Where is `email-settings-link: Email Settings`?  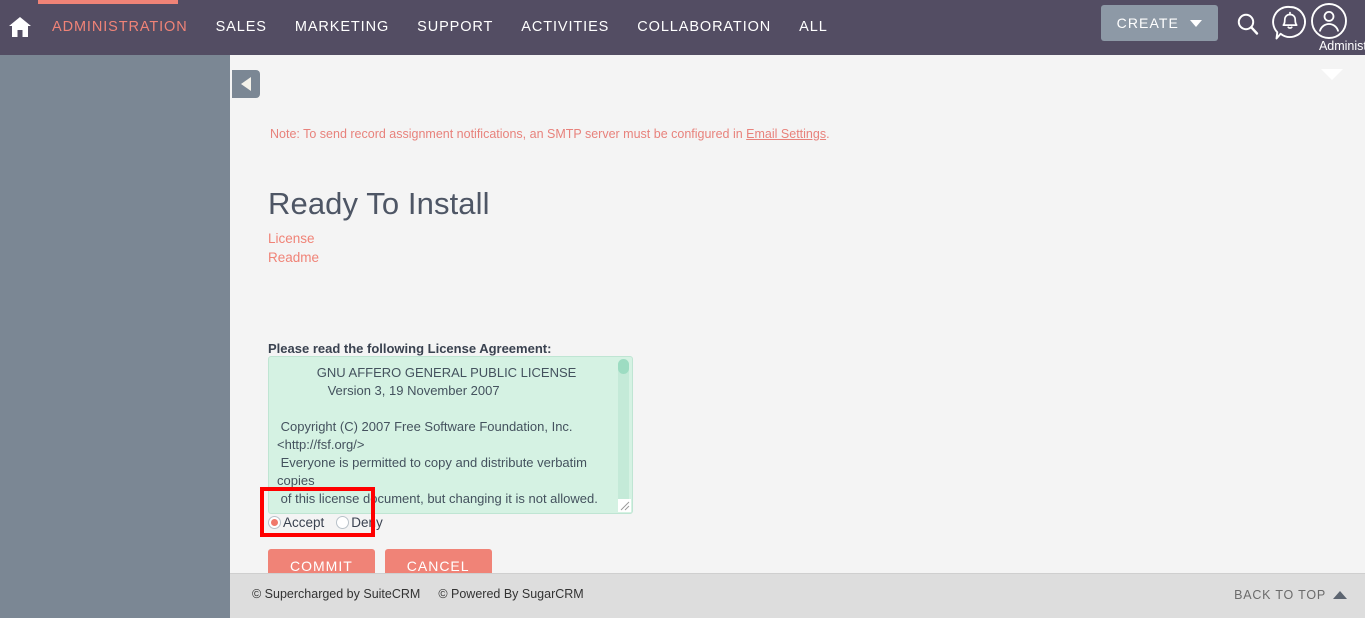 email-settings-link: Email Settings is located at coordinates (786, 134).